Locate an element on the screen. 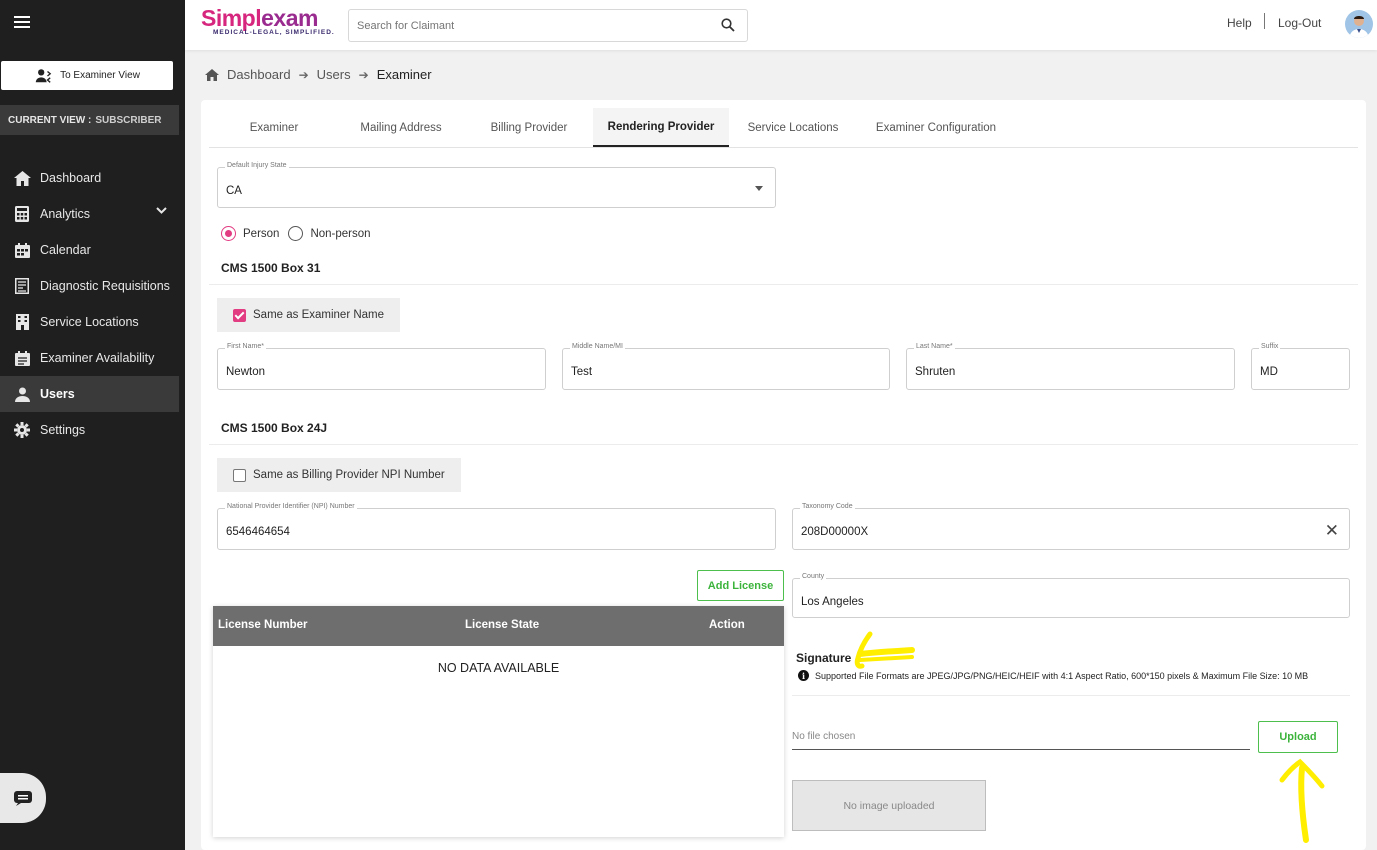  default-injury-state-select: Default Injury State CA is located at coordinates (496, 185).